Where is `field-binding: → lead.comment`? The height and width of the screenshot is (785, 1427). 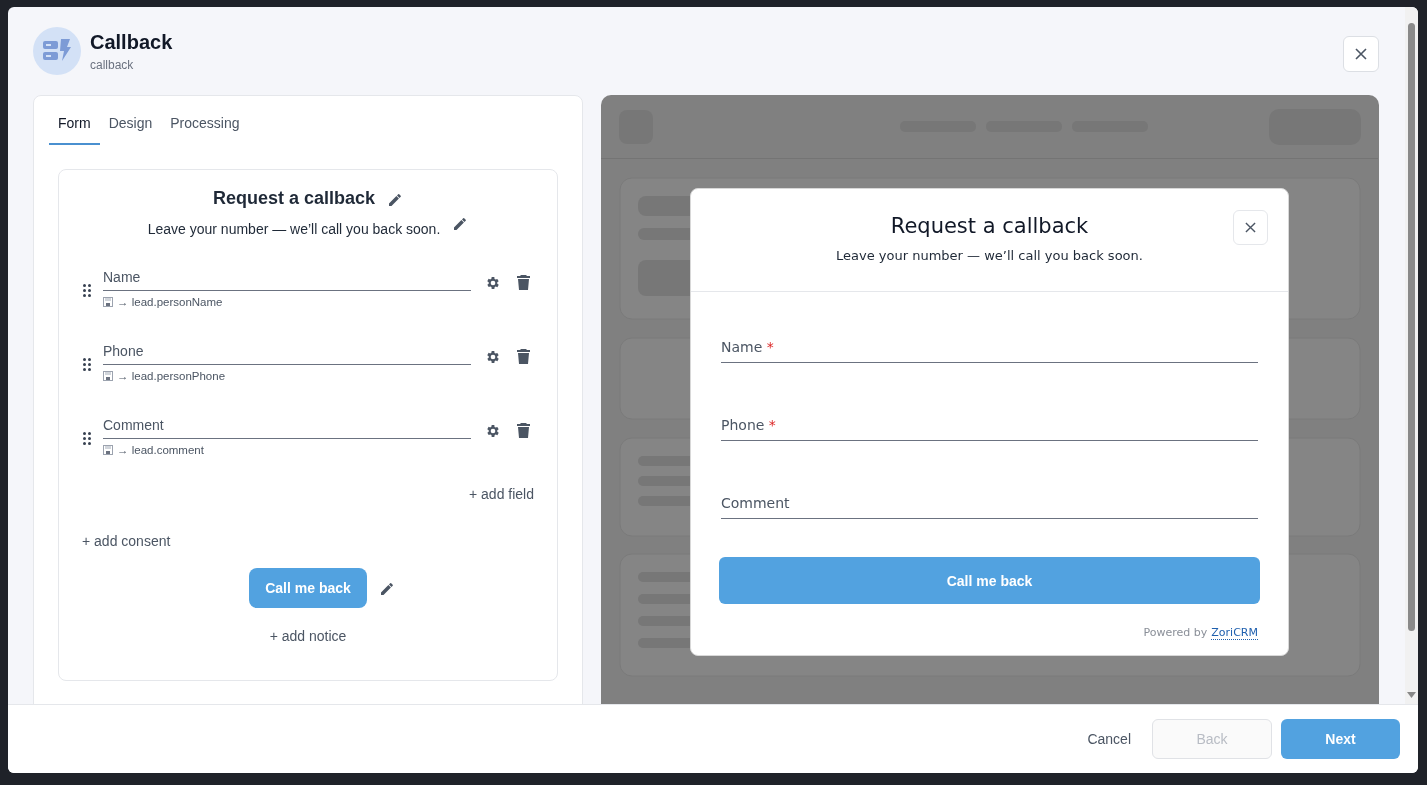 field-binding: → lead.comment is located at coordinates (160, 450).